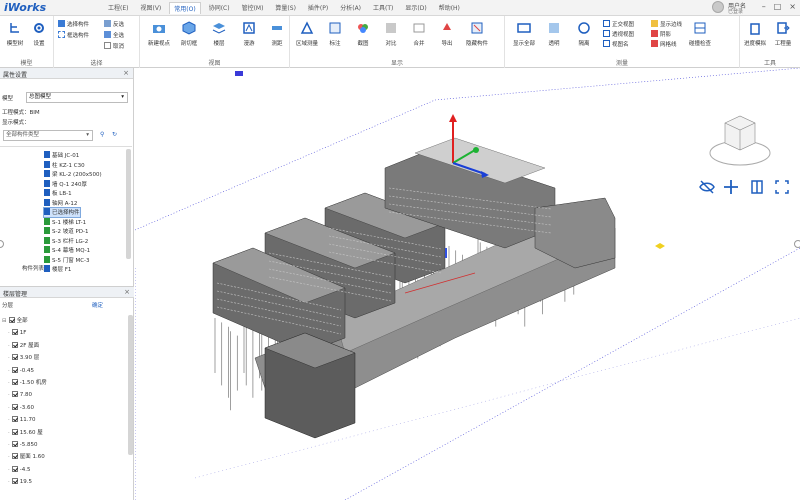  Describe the element at coordinates (60, 203) in the screenshot. I see `tree-item: 轴网 A-12` at that location.